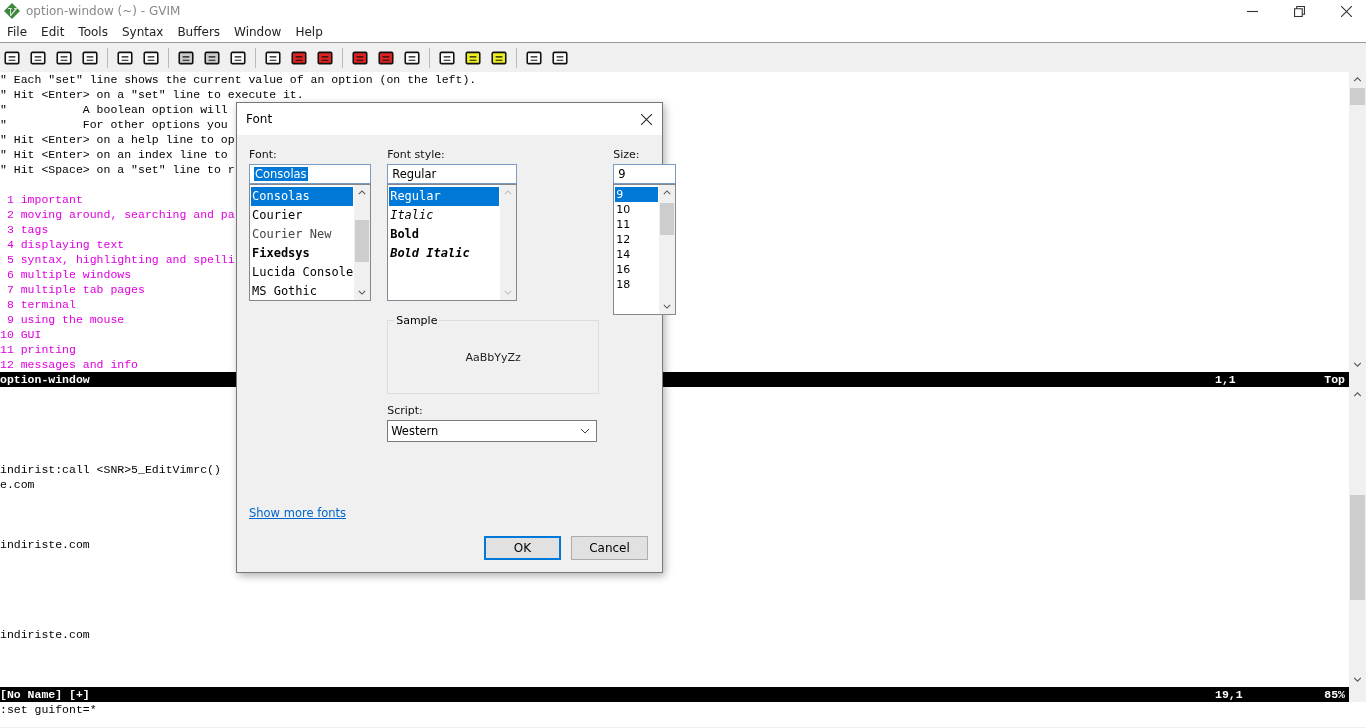  Describe the element at coordinates (48, 709) in the screenshot. I see `command-line: :set guifont=*` at that location.